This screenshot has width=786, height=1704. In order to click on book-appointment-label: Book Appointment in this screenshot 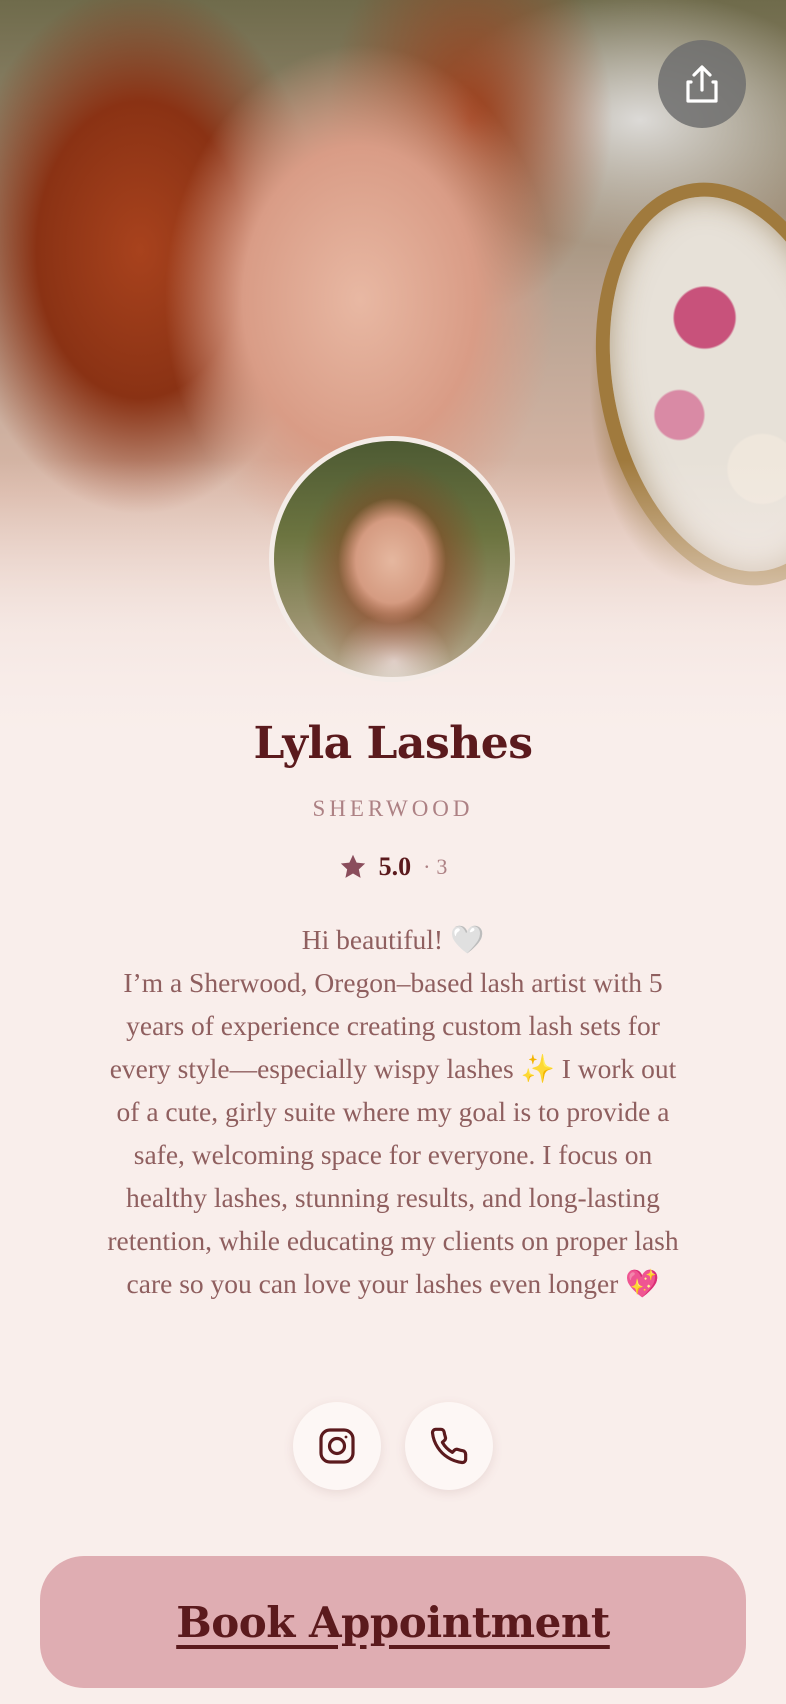, I will do `click(393, 1622)`.